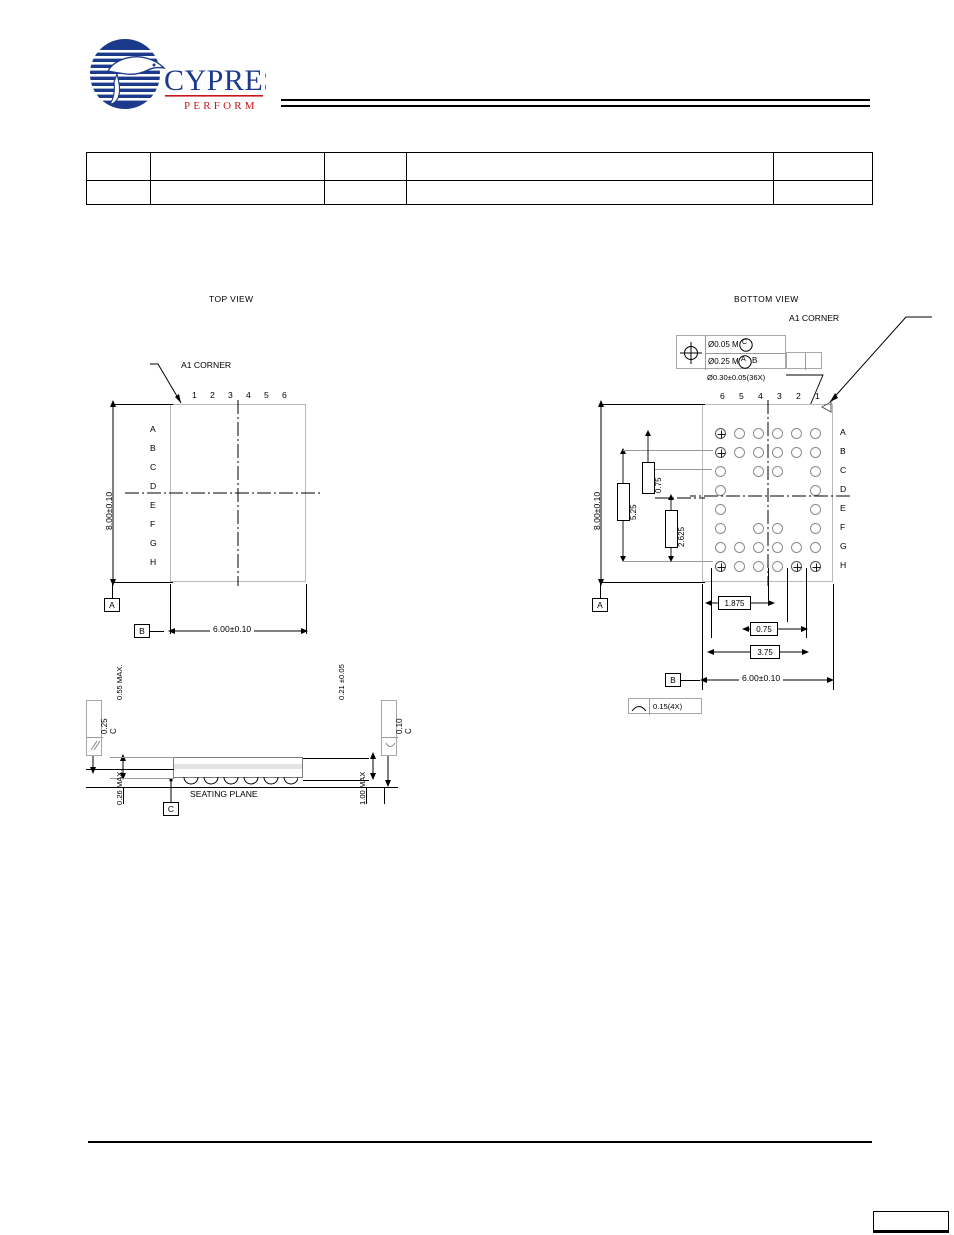 The height and width of the screenshot is (1235, 954). What do you see at coordinates (130, 769) in the screenshot?
I see `side-view-ext-mid` at bounding box center [130, 769].